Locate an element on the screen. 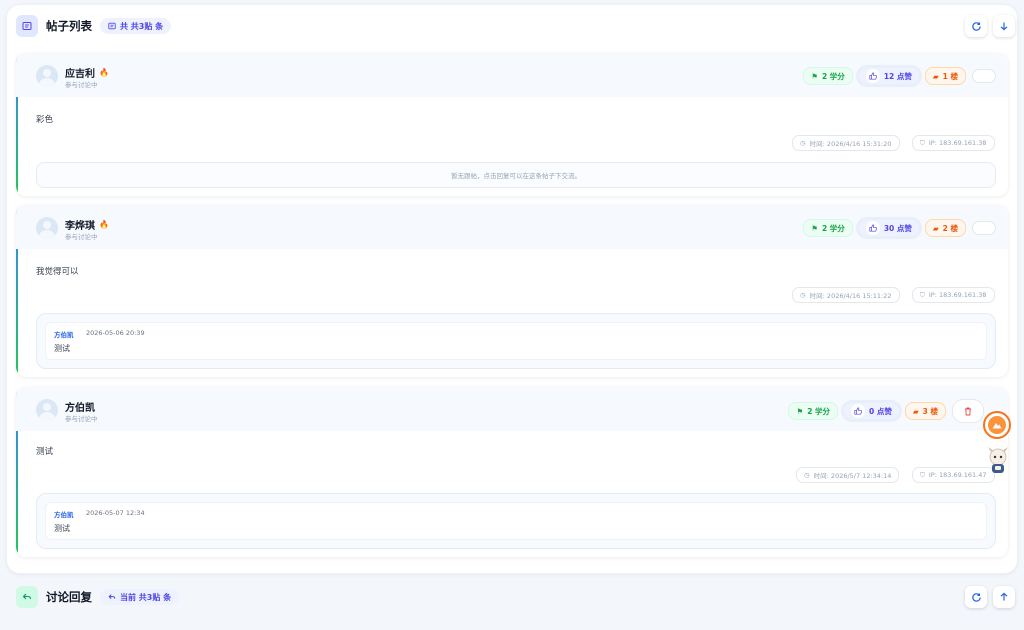 The image size is (1024, 630). refresh-posts-button is located at coordinates (976, 26).